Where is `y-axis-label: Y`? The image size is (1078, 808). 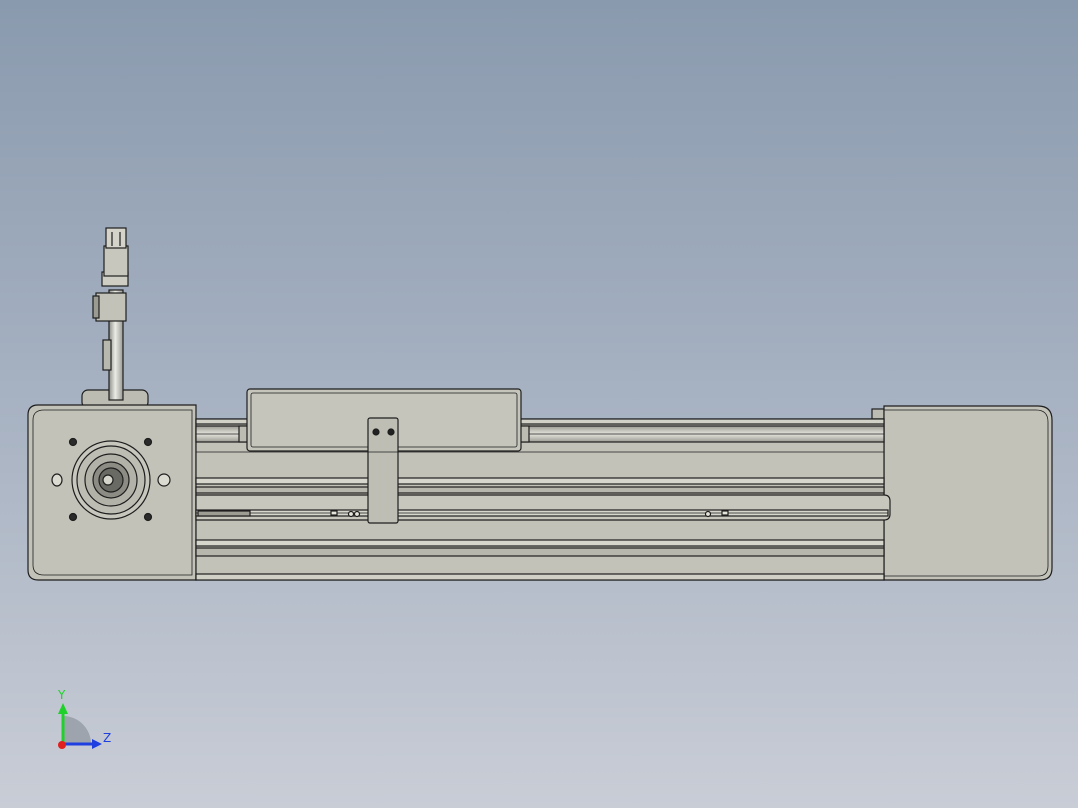 y-axis-label: Y is located at coordinates (62, 695).